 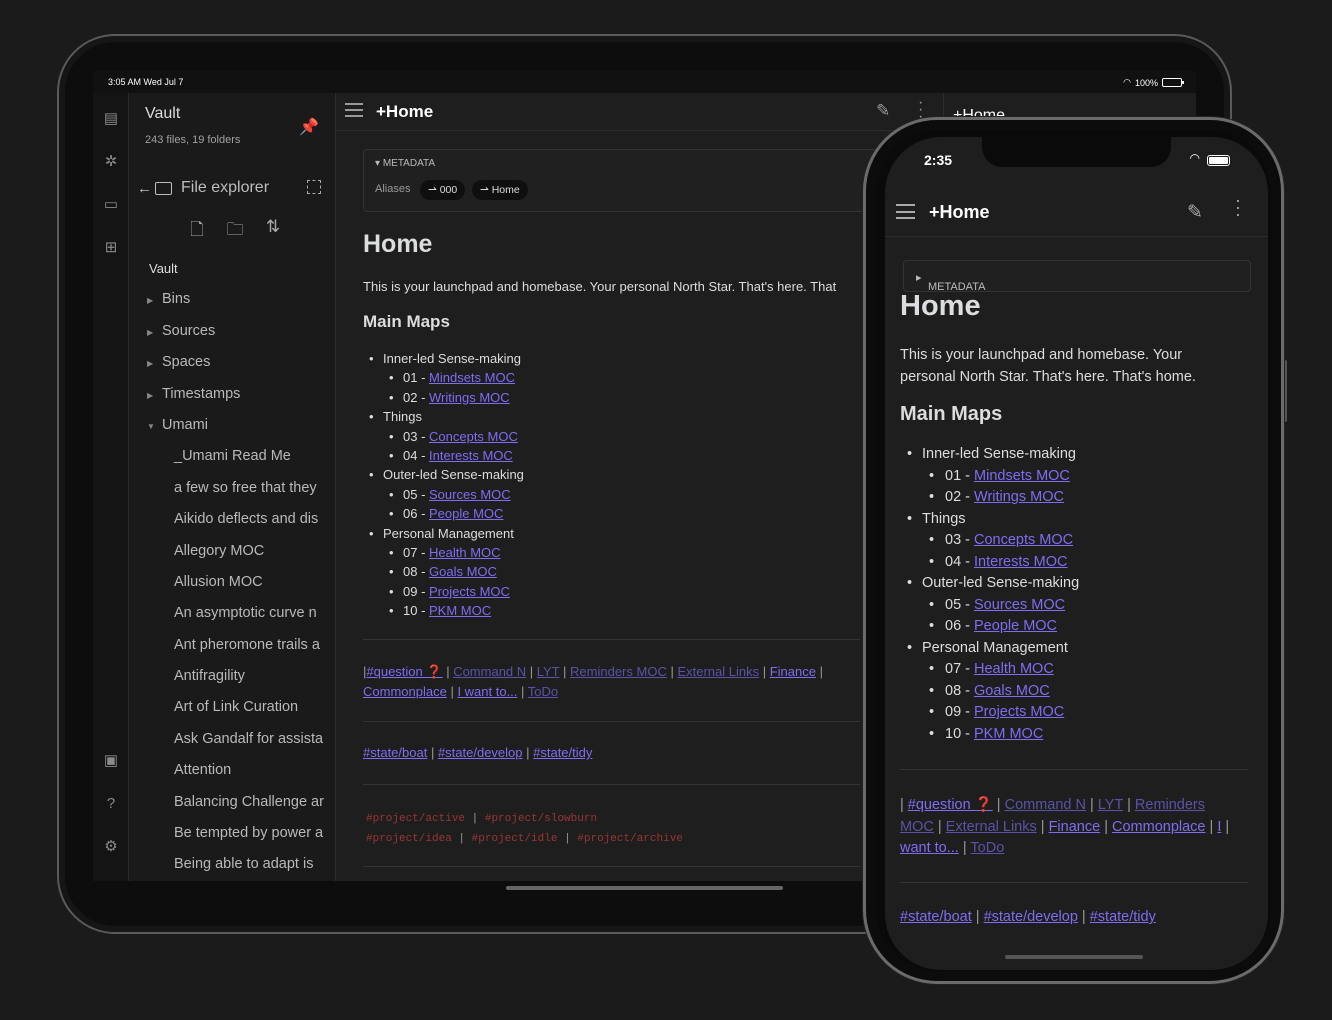 What do you see at coordinates (111, 248) in the screenshot?
I see `plugins-grid-icon: ⊞` at bounding box center [111, 248].